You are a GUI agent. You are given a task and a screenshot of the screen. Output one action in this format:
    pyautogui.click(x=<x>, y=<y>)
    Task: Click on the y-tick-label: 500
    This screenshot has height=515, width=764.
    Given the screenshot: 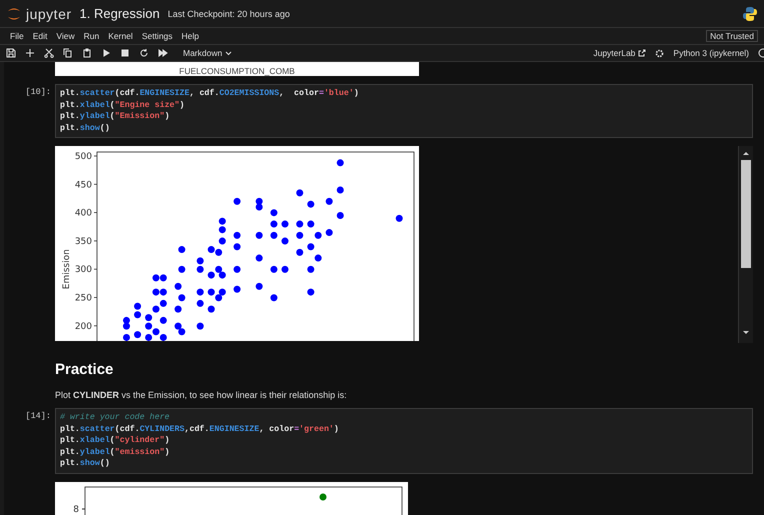 What is the action you would take?
    pyautogui.click(x=83, y=157)
    